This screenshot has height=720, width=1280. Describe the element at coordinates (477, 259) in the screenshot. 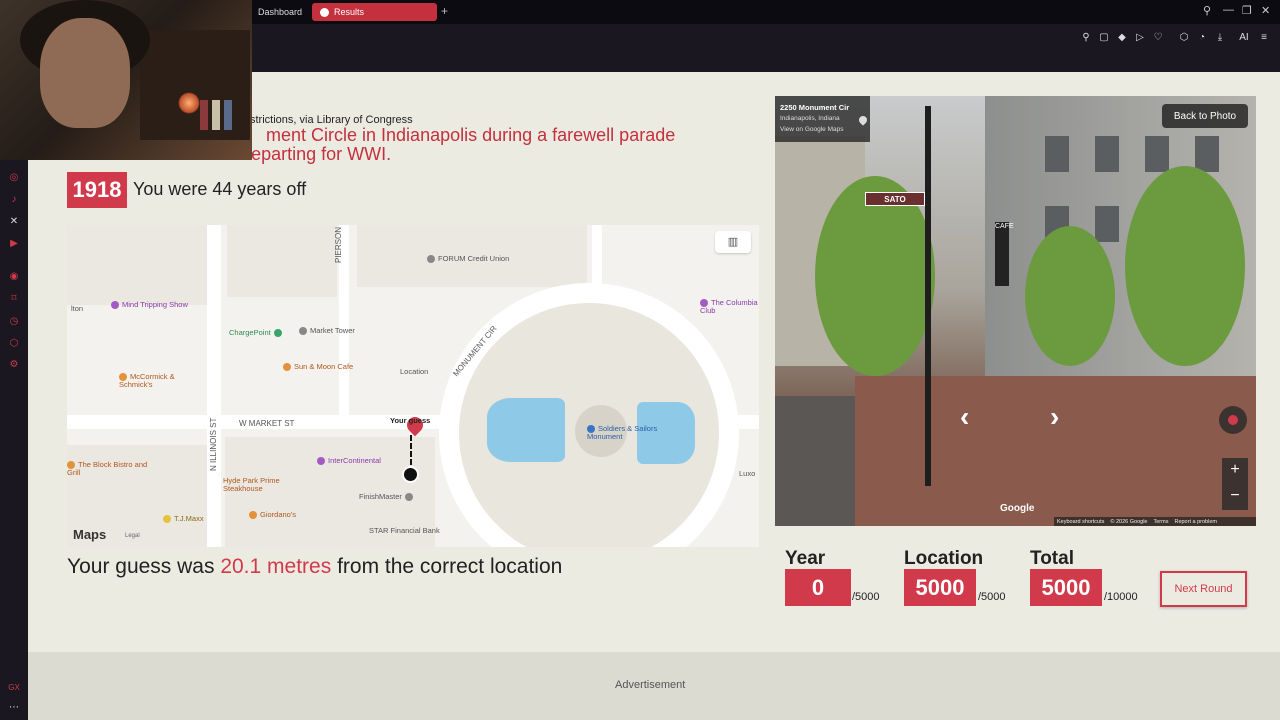

I see `poi-forum: FORUM Credit Union` at that location.